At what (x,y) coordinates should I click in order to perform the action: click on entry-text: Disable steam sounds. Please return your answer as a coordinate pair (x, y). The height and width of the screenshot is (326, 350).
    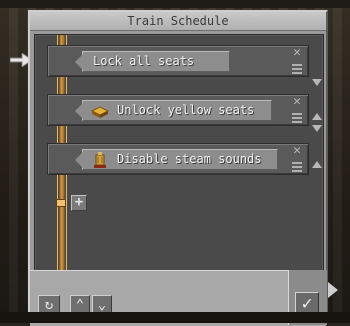
    Looking at the image, I should click on (189, 159).